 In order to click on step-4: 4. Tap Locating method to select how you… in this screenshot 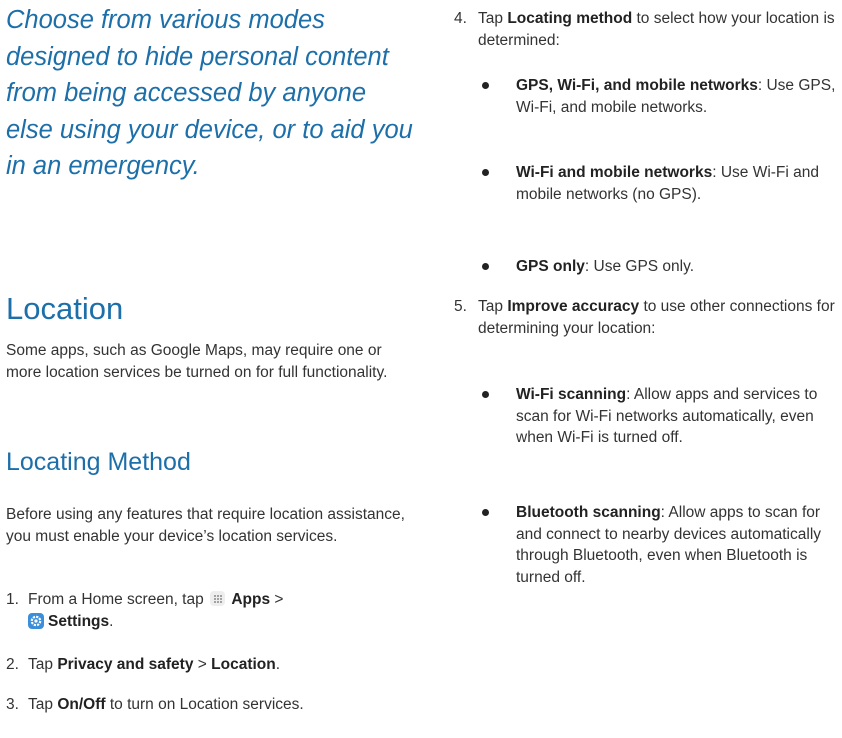, I will do `click(648, 29)`.